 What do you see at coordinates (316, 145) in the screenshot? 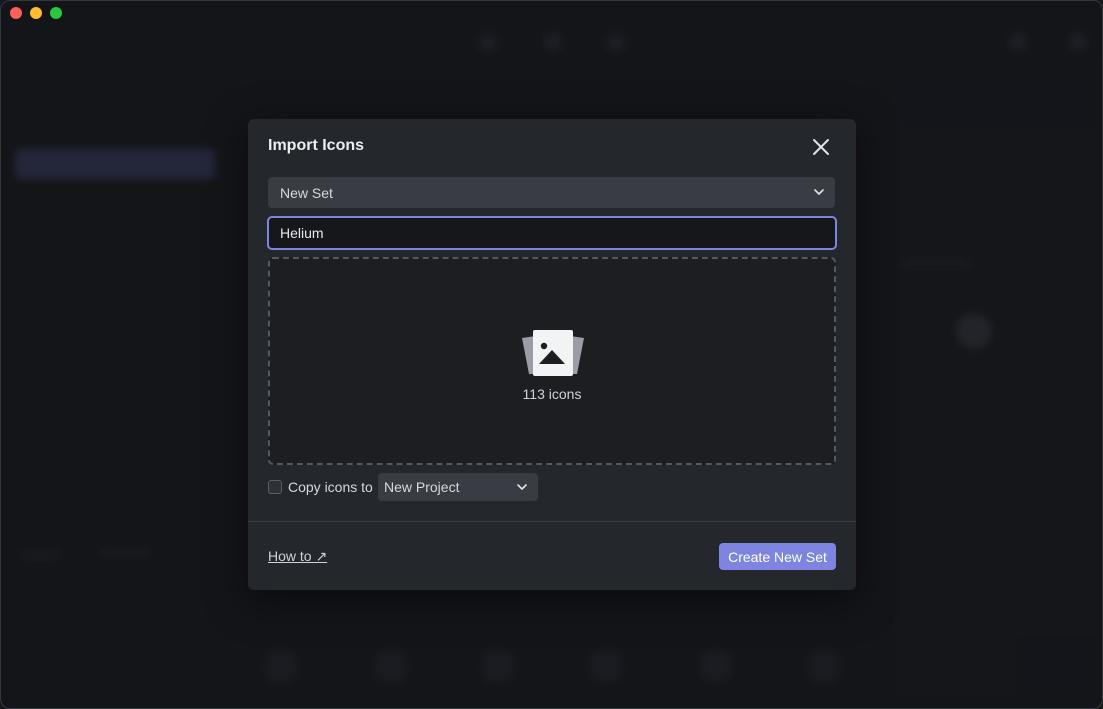
I see `dialog-title: Import Icons` at bounding box center [316, 145].